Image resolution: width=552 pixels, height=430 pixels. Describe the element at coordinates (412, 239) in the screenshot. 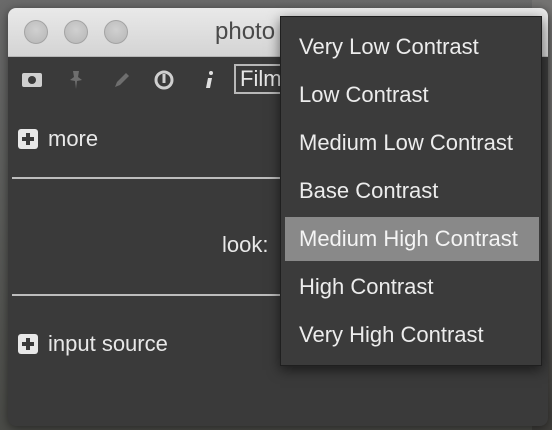

I see `menu-item-medium-high-contrast: Medium High Contrast` at that location.